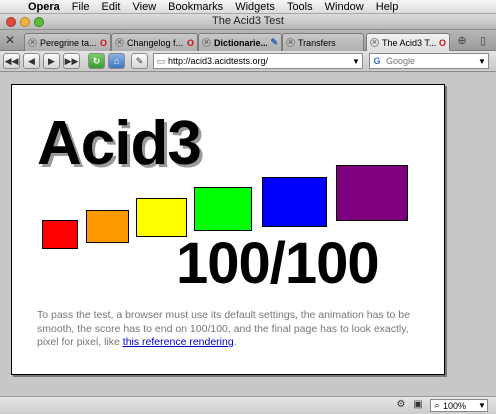 The height and width of the screenshot is (414, 496). I want to click on dictionary-favicon-icon: ✎, so click(274, 42).